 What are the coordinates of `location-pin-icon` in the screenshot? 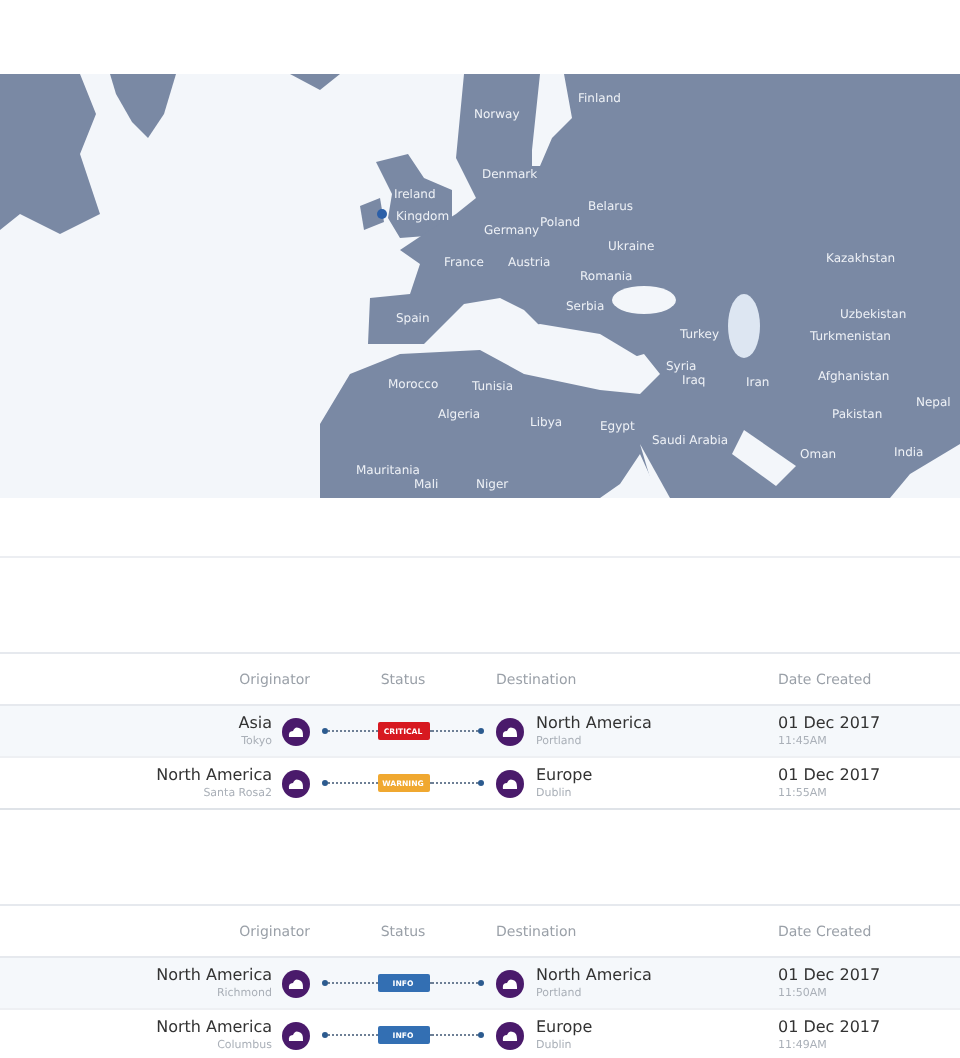 It's located at (382, 214).